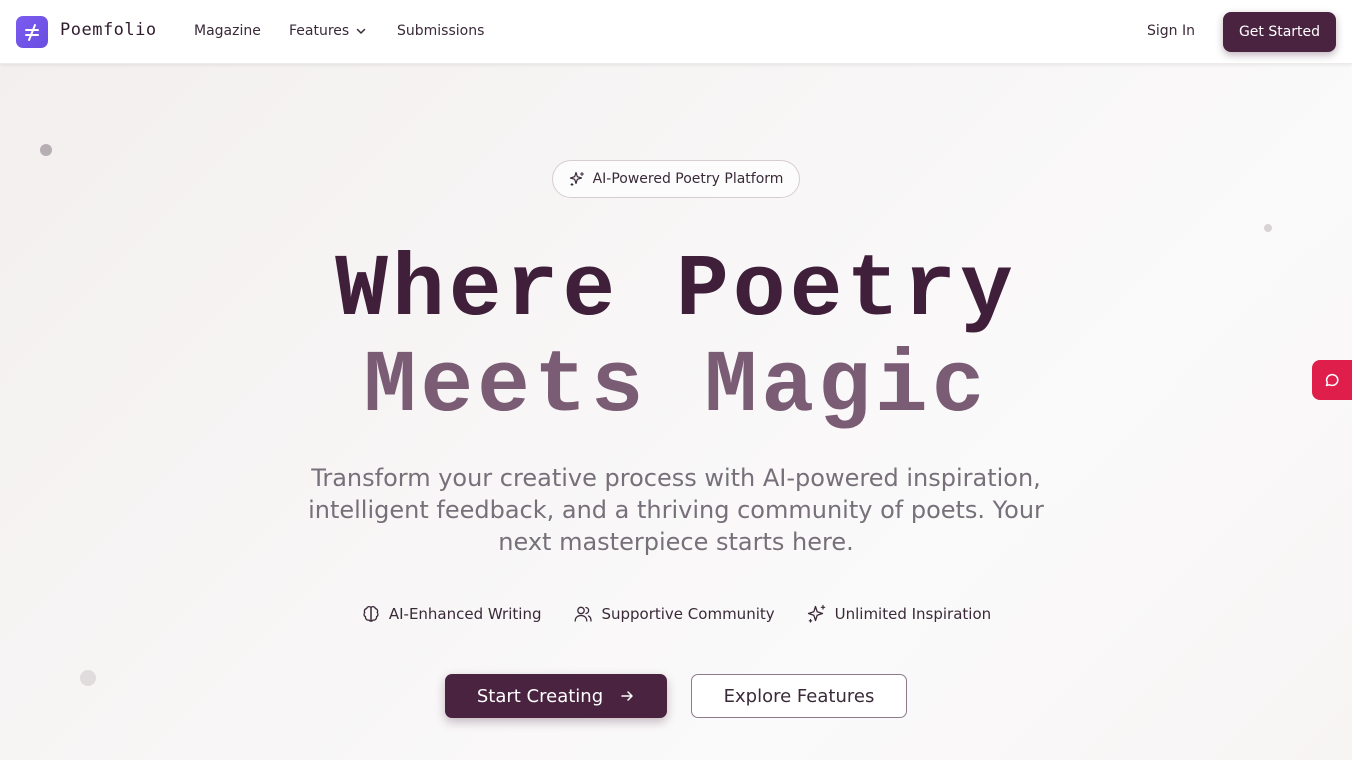 This screenshot has width=1352, height=760. I want to click on brain-icon, so click(371, 614).